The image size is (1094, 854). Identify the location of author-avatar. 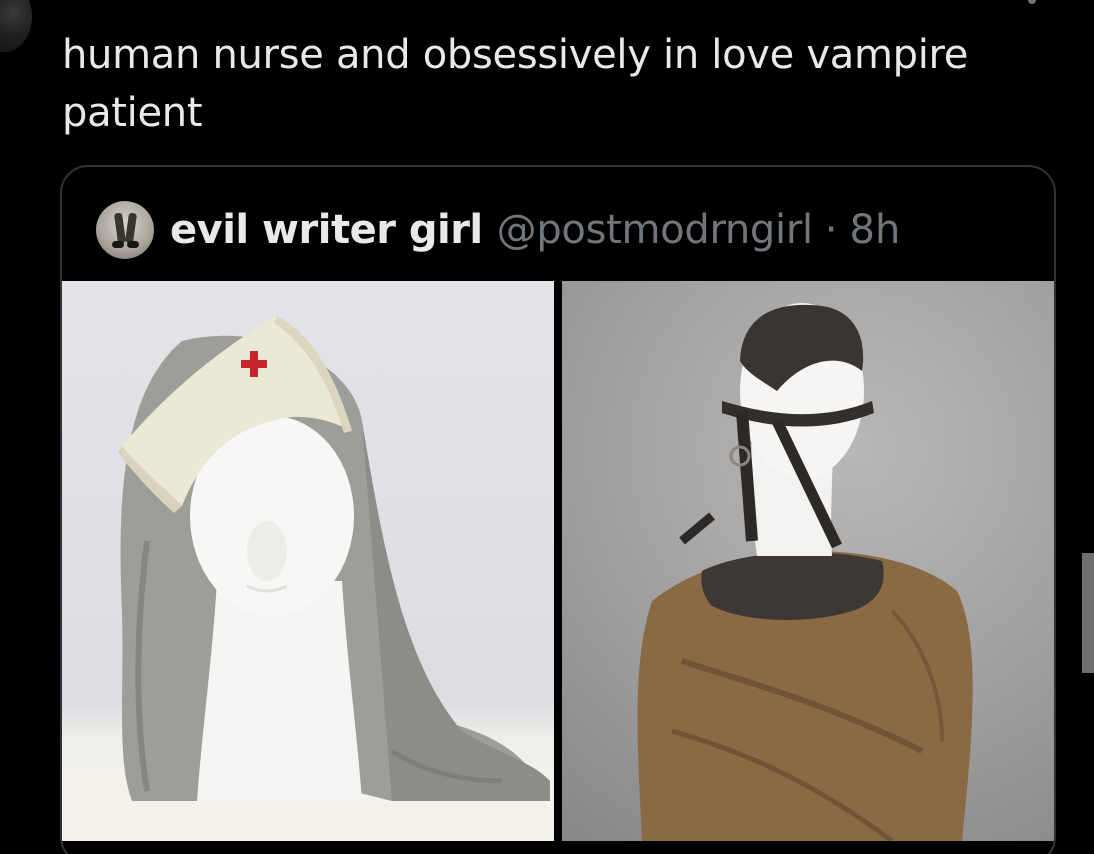
(16, 26).